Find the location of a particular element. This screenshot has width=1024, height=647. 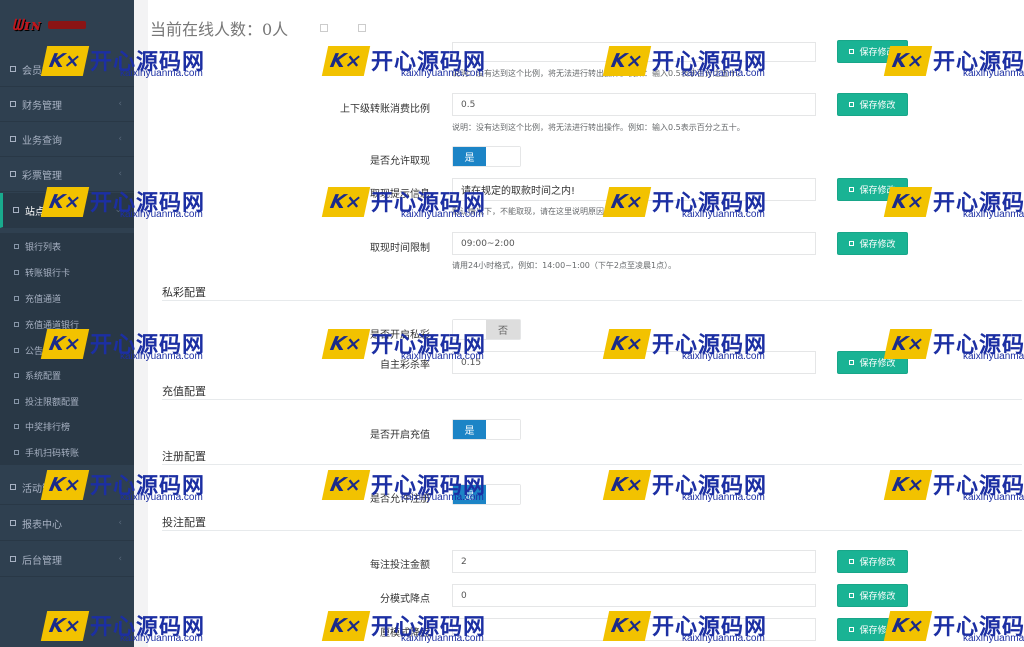

recharge-toggle: 是 is located at coordinates (486, 429).